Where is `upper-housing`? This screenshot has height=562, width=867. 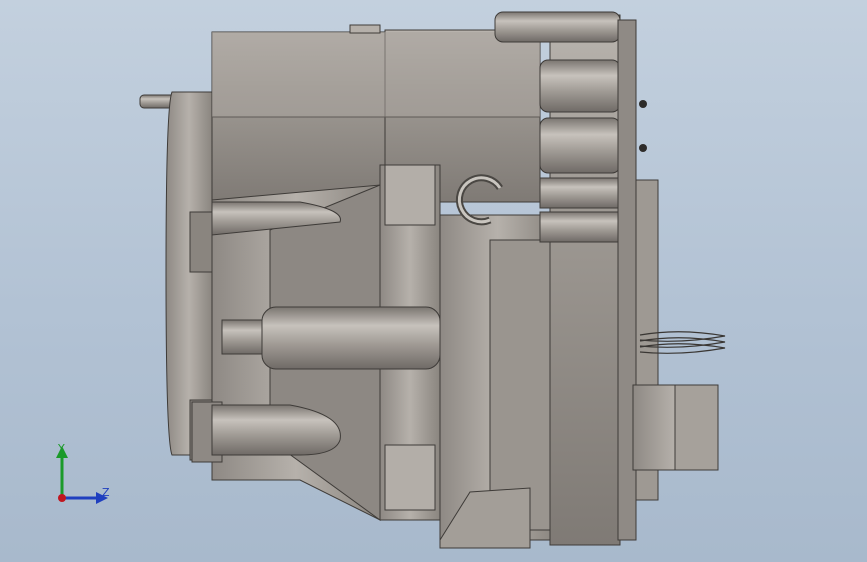 upper-housing is located at coordinates (376, 113).